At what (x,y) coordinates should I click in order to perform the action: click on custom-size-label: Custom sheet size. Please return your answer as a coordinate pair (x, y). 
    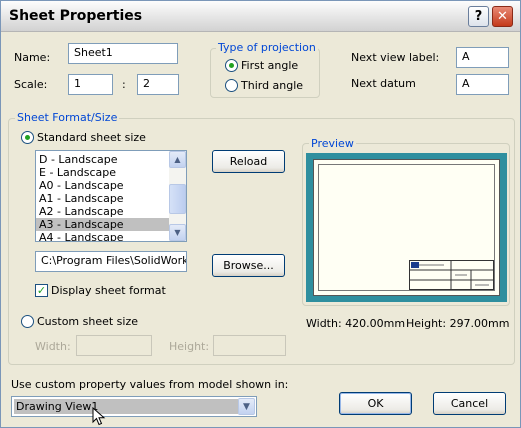
    Looking at the image, I should click on (88, 321).